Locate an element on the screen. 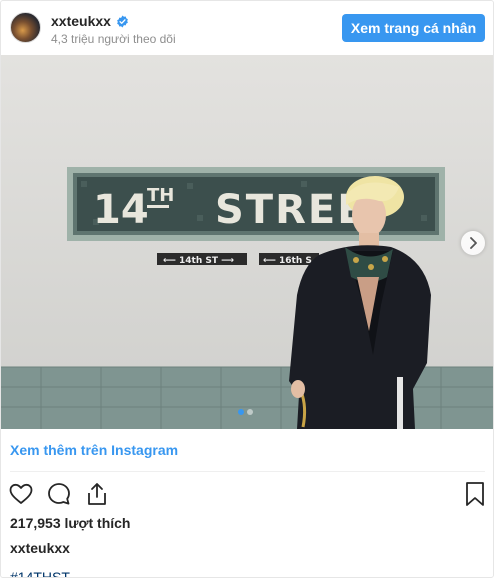 The image size is (494, 578). follower-count: 4,3 triệu người theo dõi is located at coordinates (113, 39).